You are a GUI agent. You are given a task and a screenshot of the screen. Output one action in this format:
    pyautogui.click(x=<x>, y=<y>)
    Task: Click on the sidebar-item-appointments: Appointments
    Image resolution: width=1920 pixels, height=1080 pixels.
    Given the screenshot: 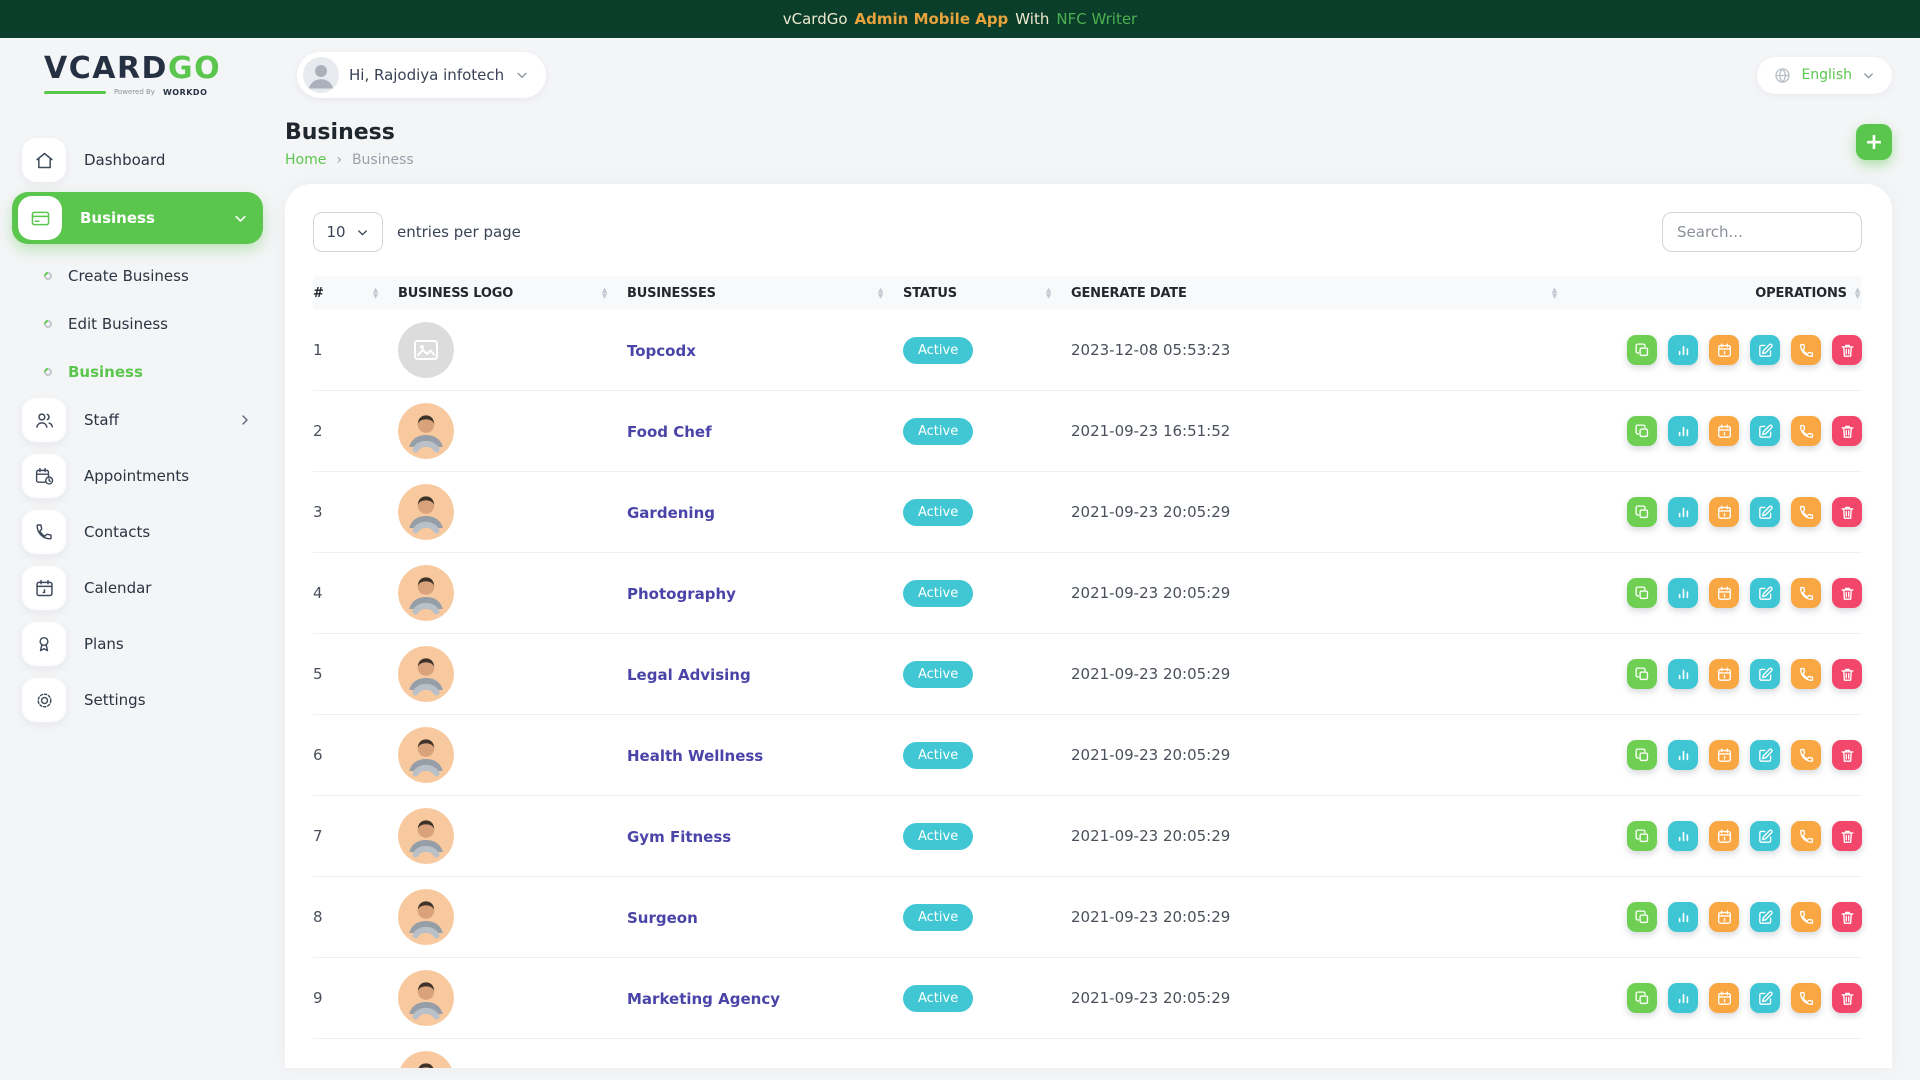 What is the action you would take?
    pyautogui.click(x=137, y=476)
    